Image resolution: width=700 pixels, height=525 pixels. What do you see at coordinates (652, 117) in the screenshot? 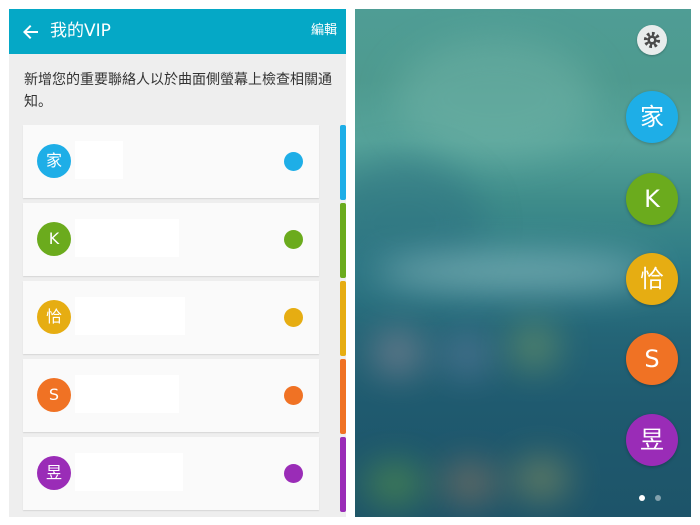
I see `edge-contact-avatar: 家` at bounding box center [652, 117].